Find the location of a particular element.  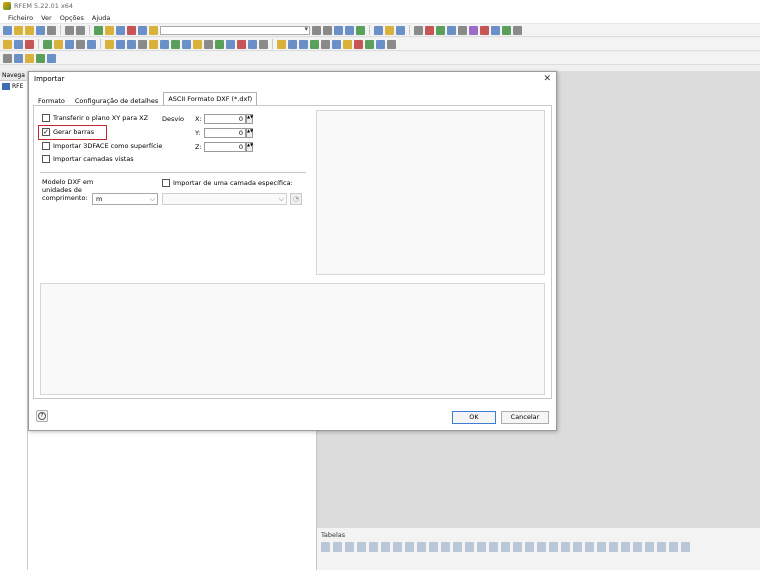

numbering-icon is located at coordinates (380, 44).